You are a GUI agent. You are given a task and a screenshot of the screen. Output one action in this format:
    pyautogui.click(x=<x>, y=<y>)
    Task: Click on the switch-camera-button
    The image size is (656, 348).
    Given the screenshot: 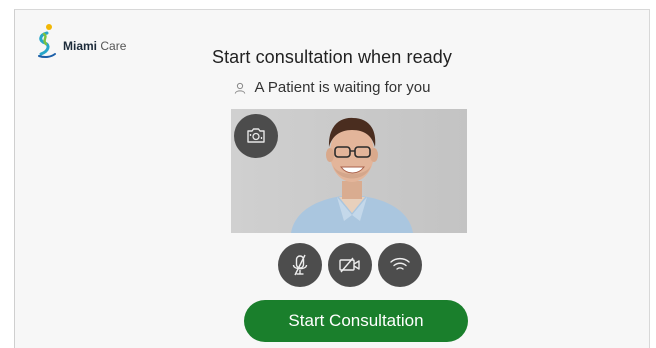 What is the action you would take?
    pyautogui.click(x=256, y=136)
    